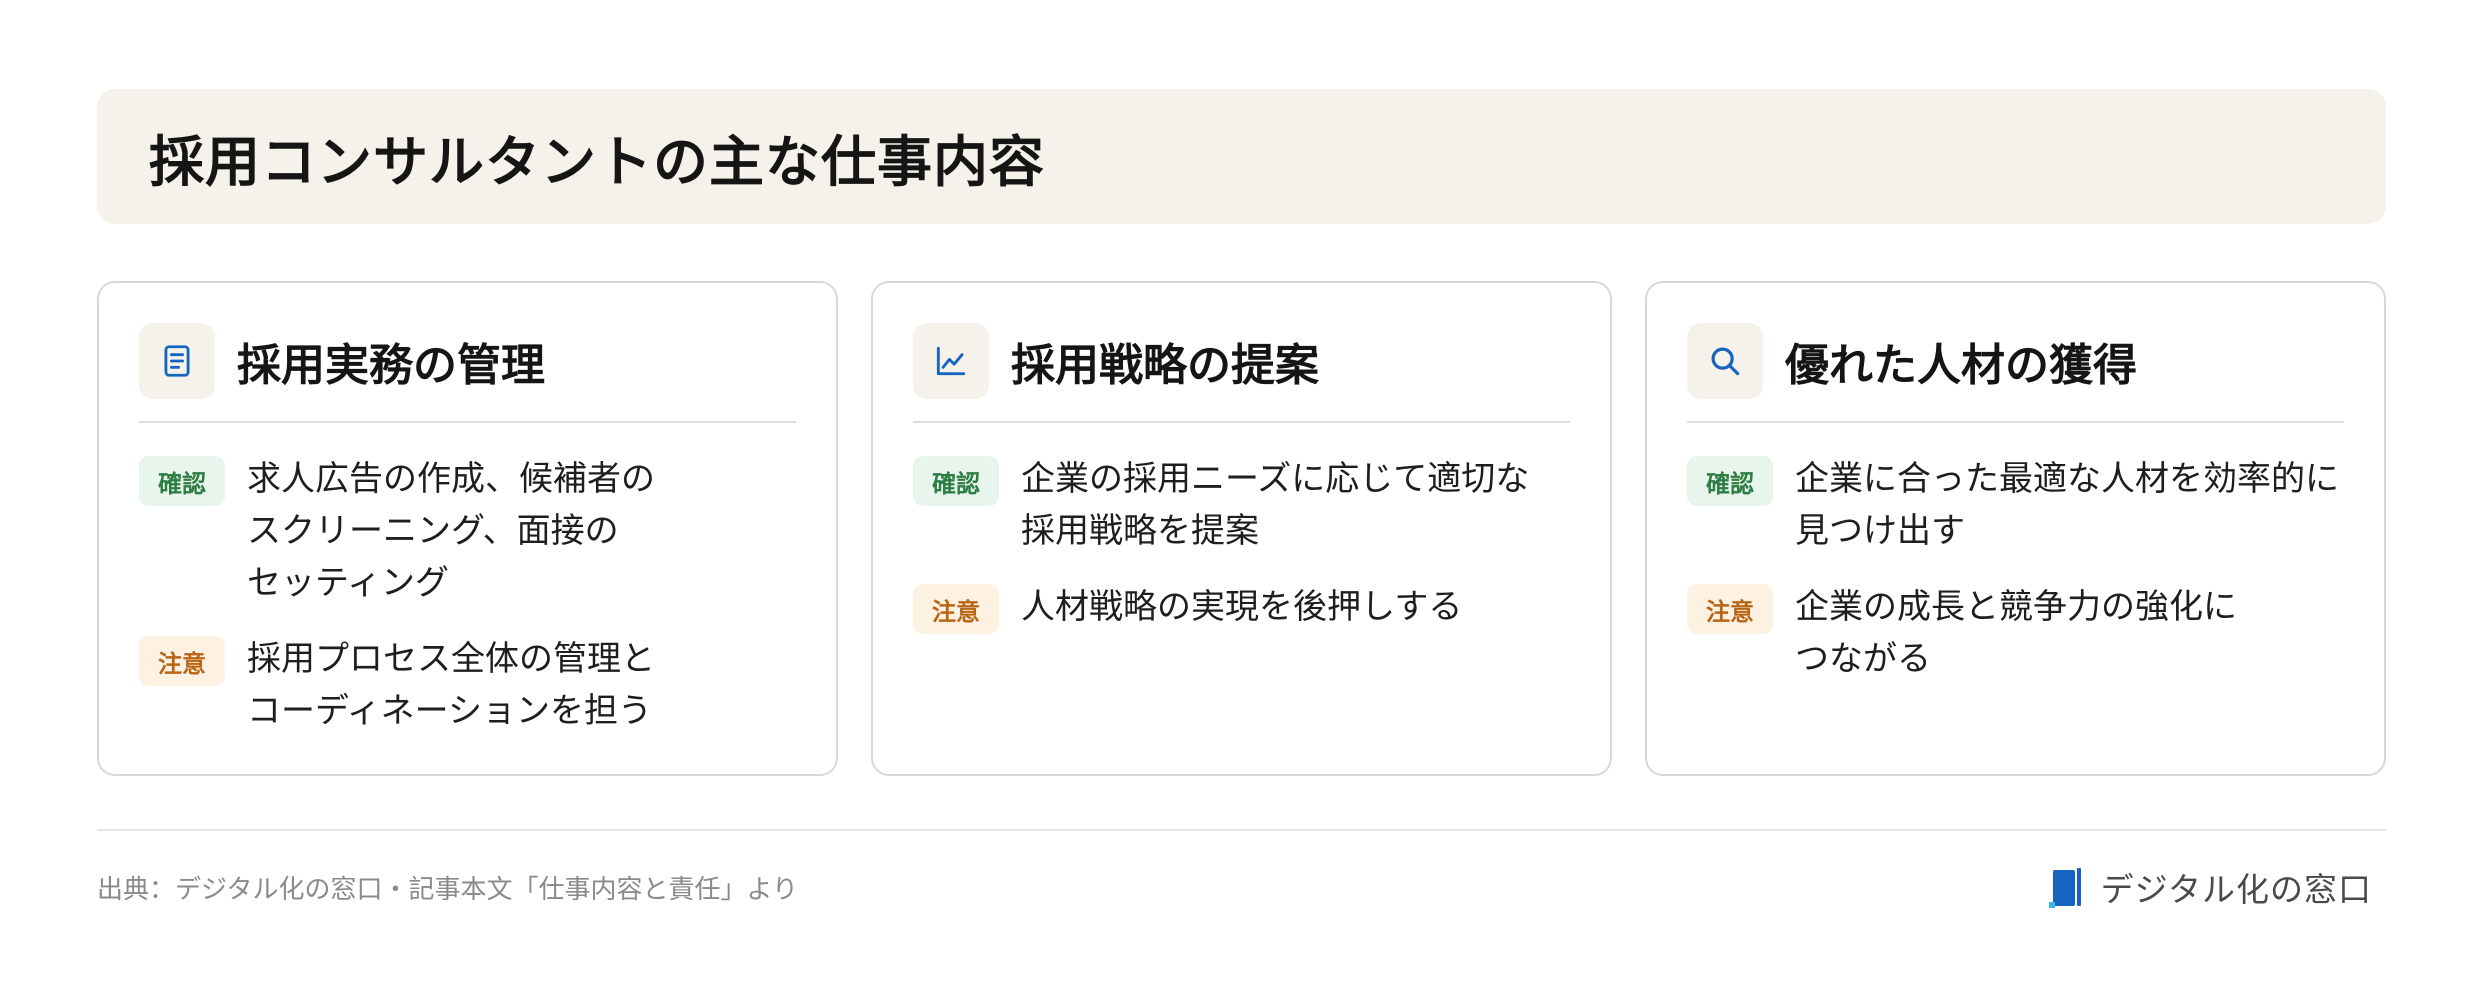  What do you see at coordinates (451, 479) in the screenshot?
I see `item-text-line: 求人広告の作成、候補者の` at bounding box center [451, 479].